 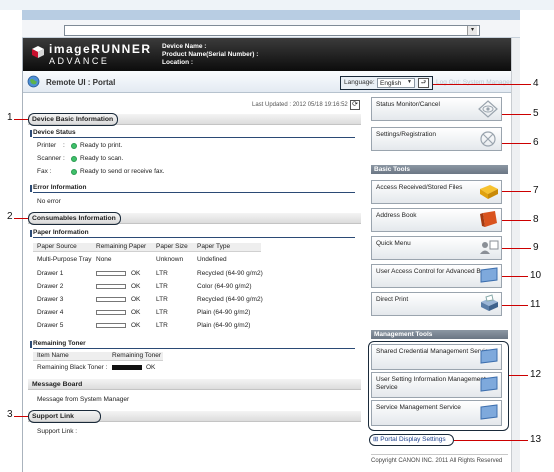 I want to click on callout-3: 3, so click(x=10, y=414).